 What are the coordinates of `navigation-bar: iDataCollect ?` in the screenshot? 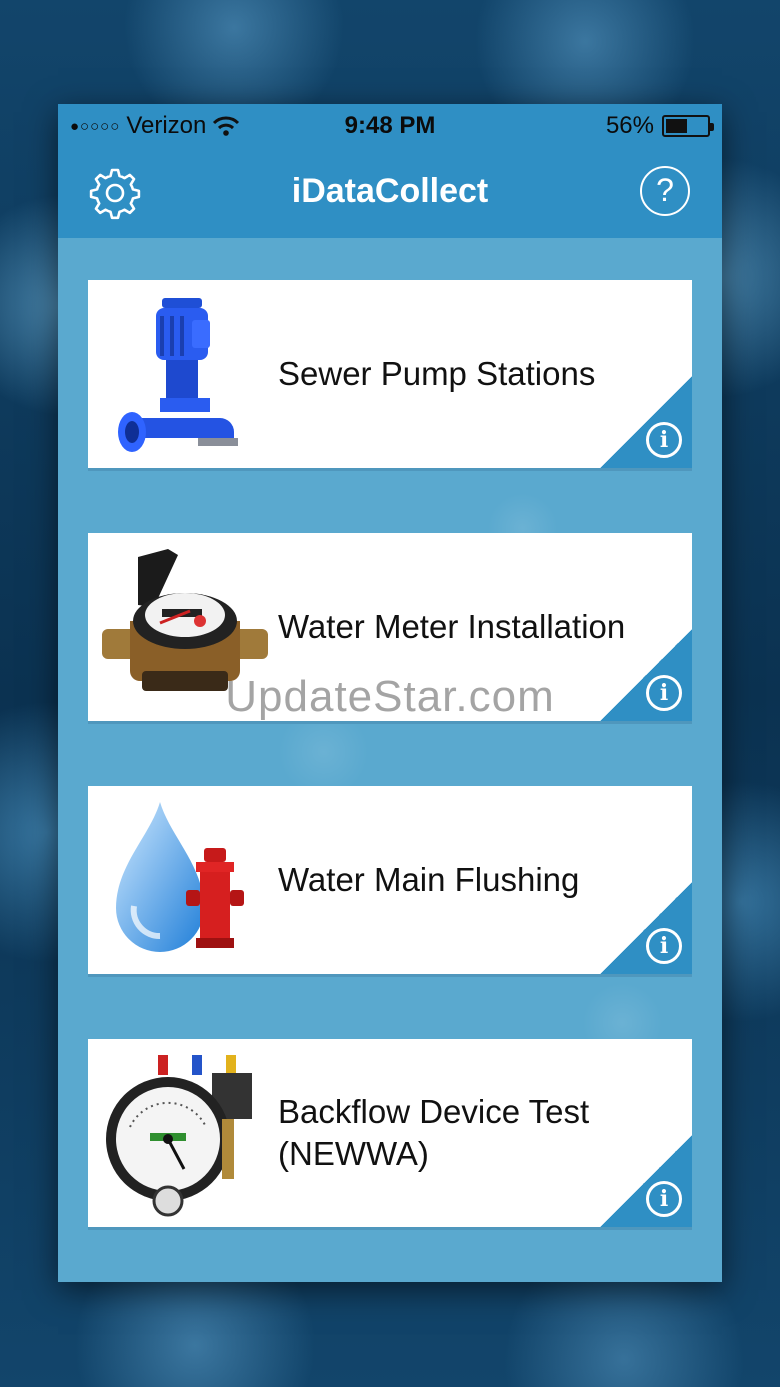 It's located at (390, 192).